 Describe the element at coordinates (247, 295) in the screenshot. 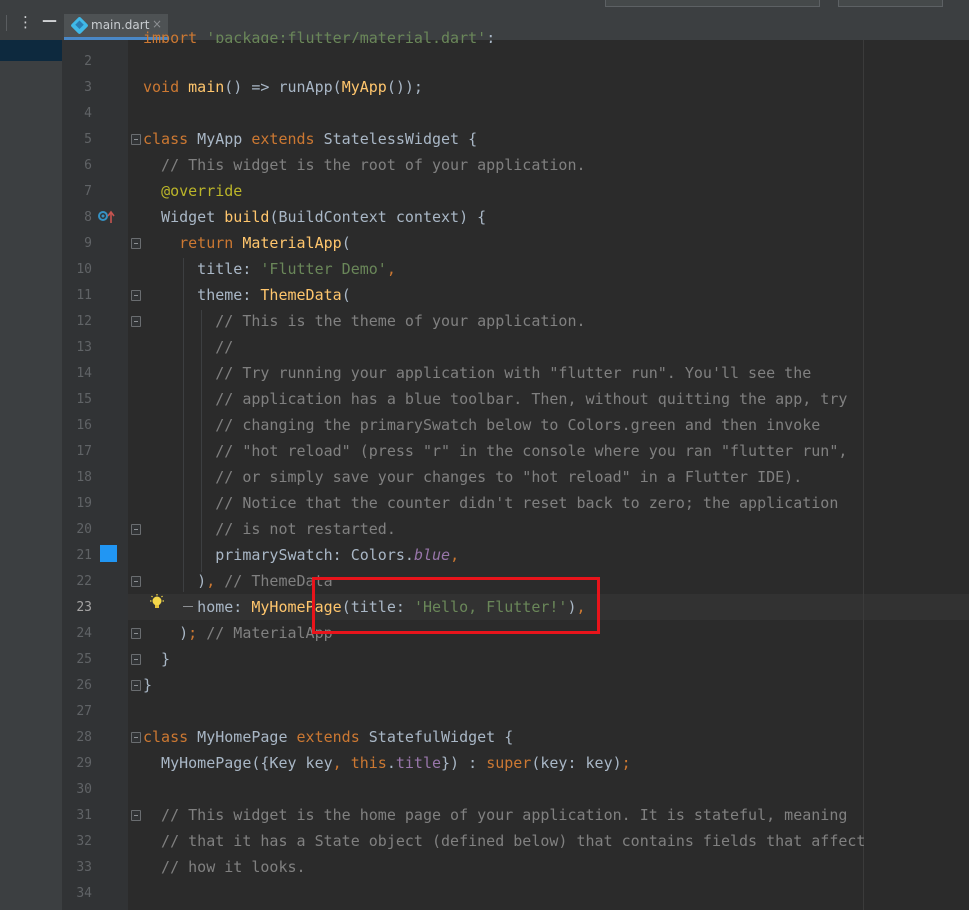

I see `code-line-11: theme: ThemeData(` at that location.